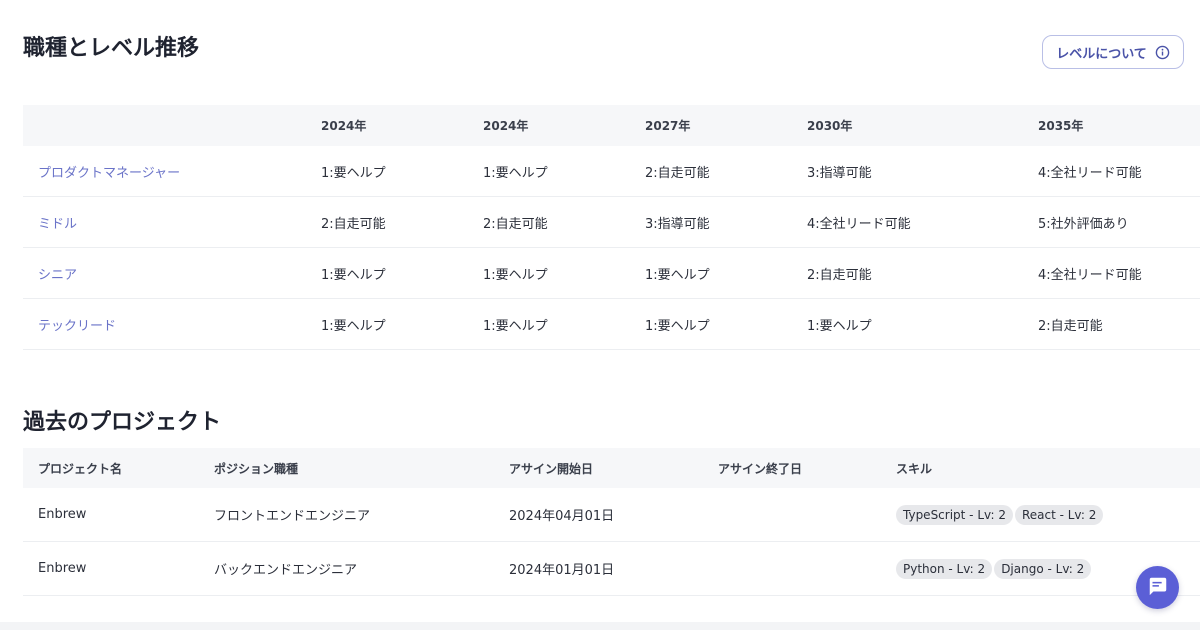  What do you see at coordinates (944, 568) in the screenshot?
I see `skill-chip: Python - Lv: 2` at bounding box center [944, 568].